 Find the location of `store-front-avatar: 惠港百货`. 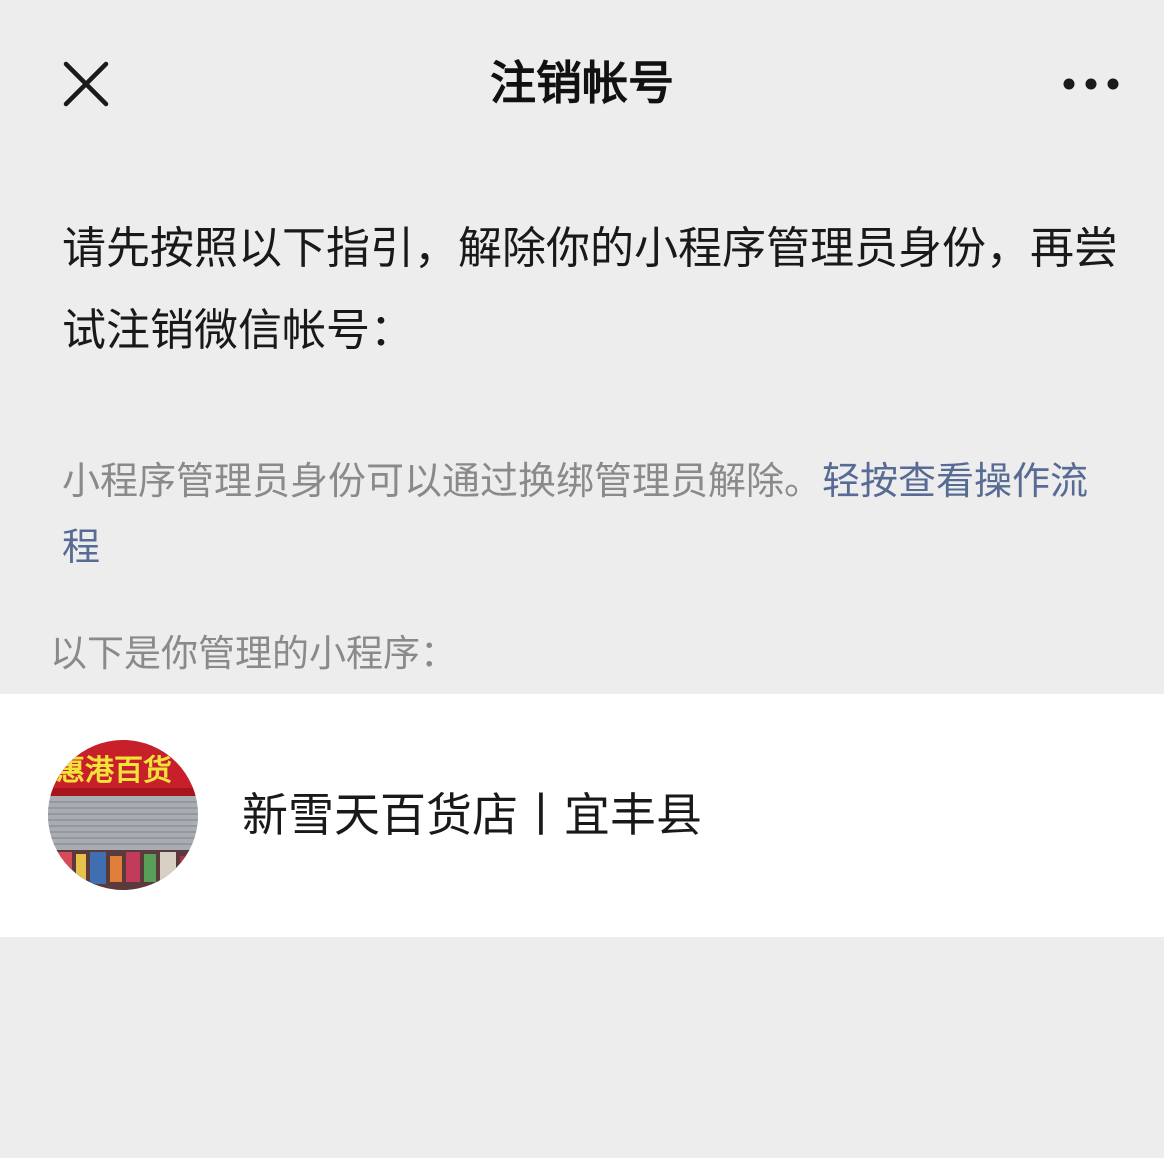

store-front-avatar: 惠港百货 is located at coordinates (123, 815).